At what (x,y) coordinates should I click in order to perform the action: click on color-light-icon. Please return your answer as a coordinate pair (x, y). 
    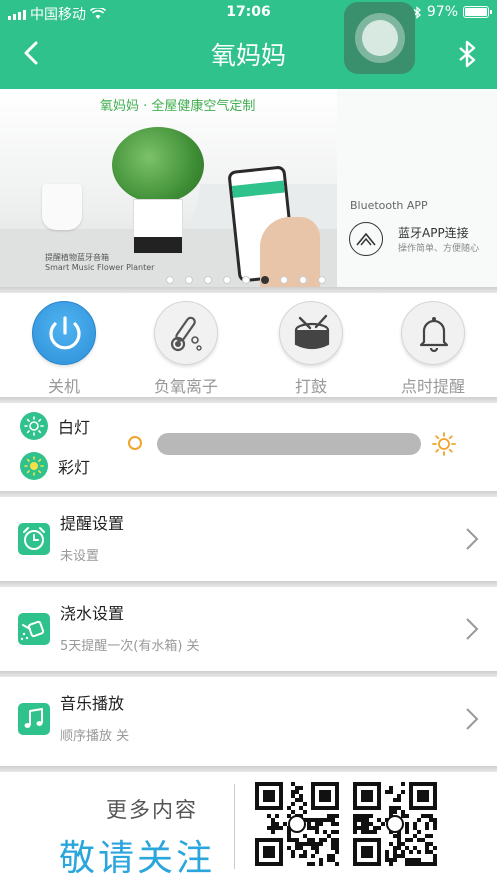
    Looking at the image, I should click on (34, 466).